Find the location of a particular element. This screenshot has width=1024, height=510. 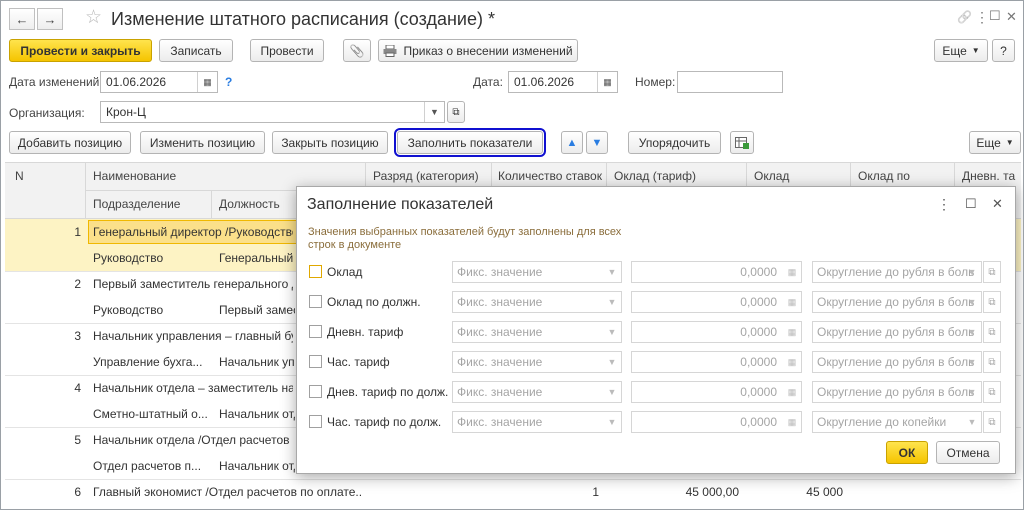

sort-button: Упорядочить is located at coordinates (674, 142).